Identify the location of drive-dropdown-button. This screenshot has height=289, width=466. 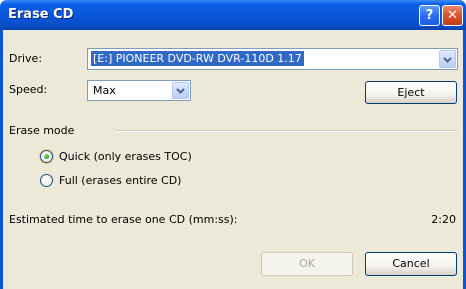
(447, 59).